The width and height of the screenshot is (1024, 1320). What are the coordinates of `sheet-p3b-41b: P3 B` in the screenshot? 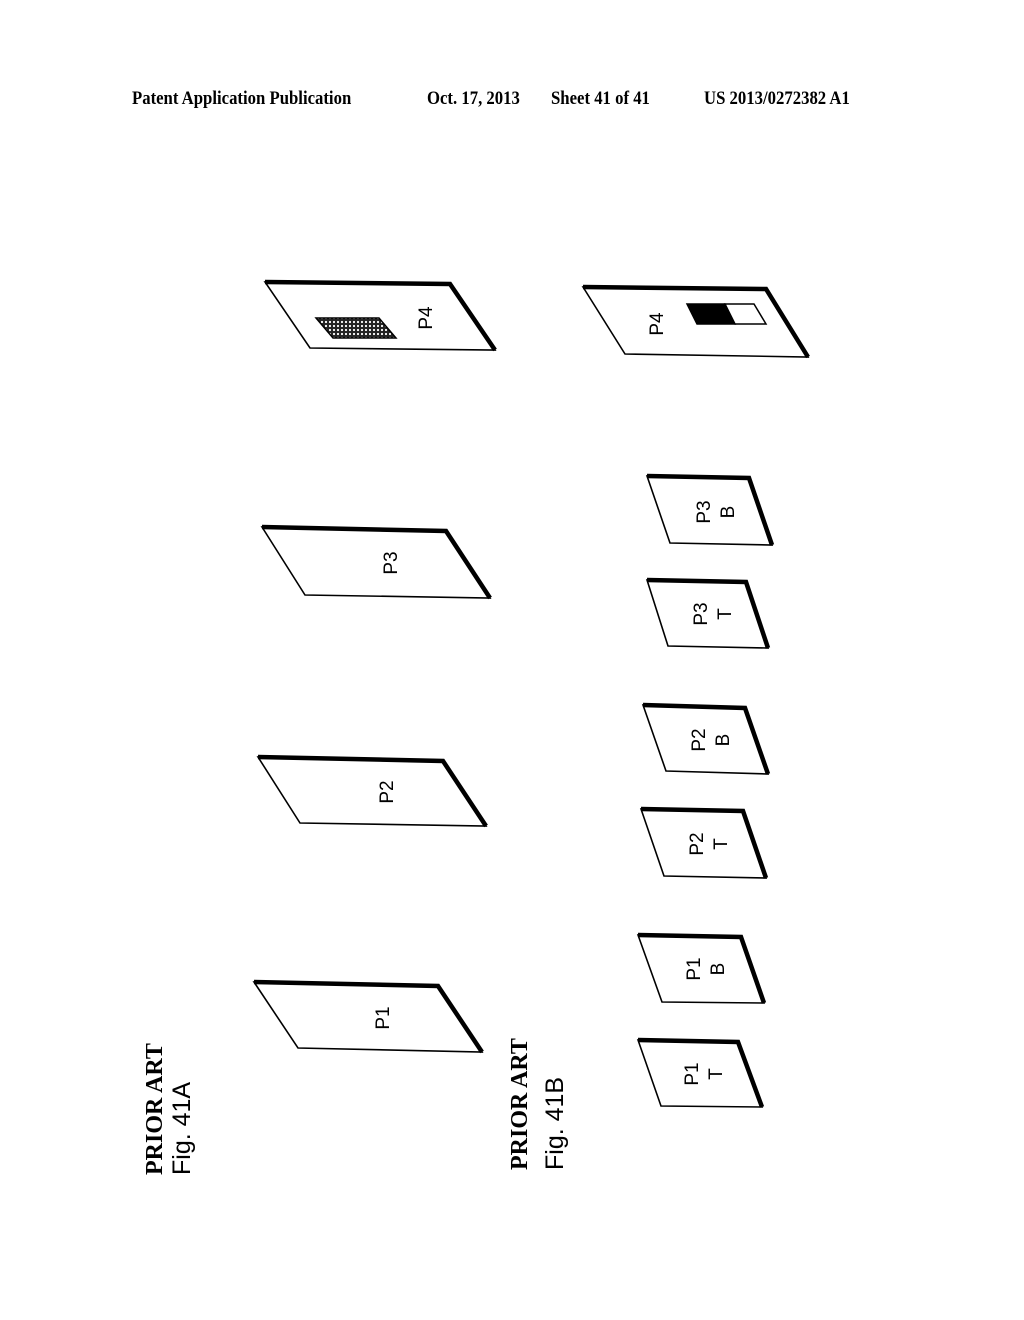 It's located at (710, 509).